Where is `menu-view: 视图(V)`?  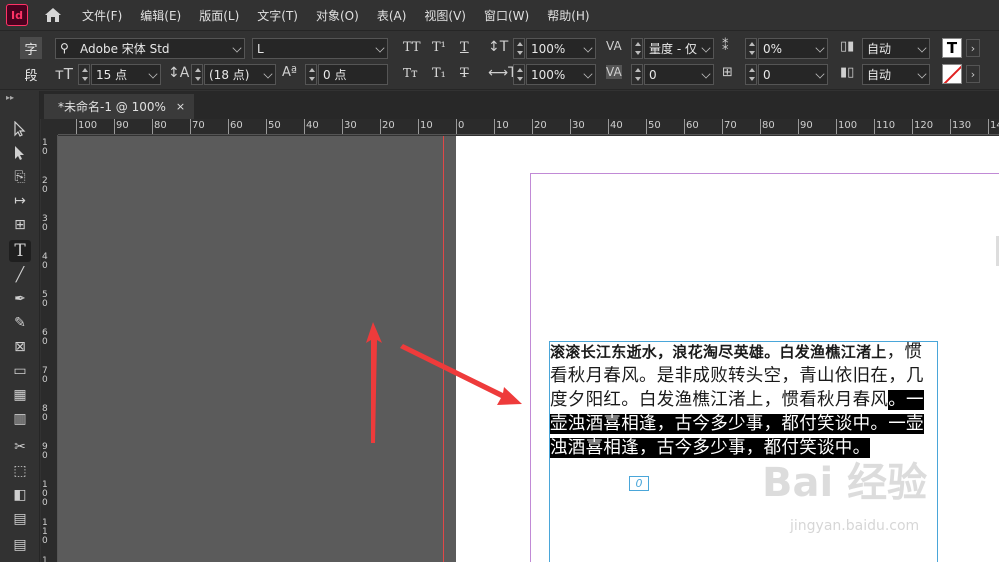 menu-view: 视图(V) is located at coordinates (445, 15).